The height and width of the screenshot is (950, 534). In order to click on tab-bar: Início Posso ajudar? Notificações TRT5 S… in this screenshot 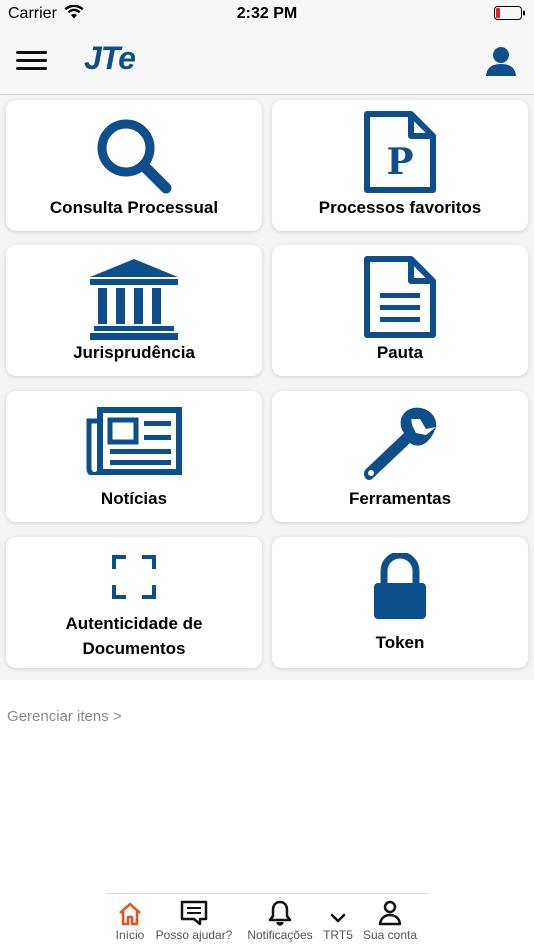, I will do `click(267, 921)`.